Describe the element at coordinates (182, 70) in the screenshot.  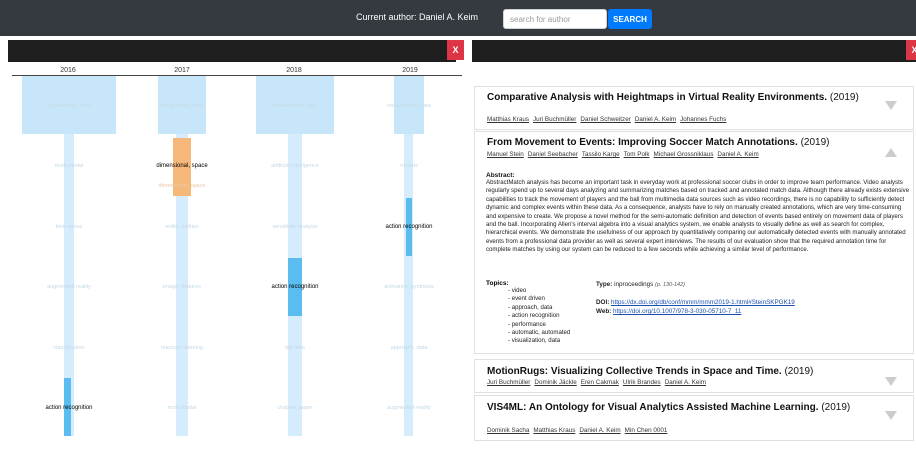
I see `year-label-2017: 2017` at that location.